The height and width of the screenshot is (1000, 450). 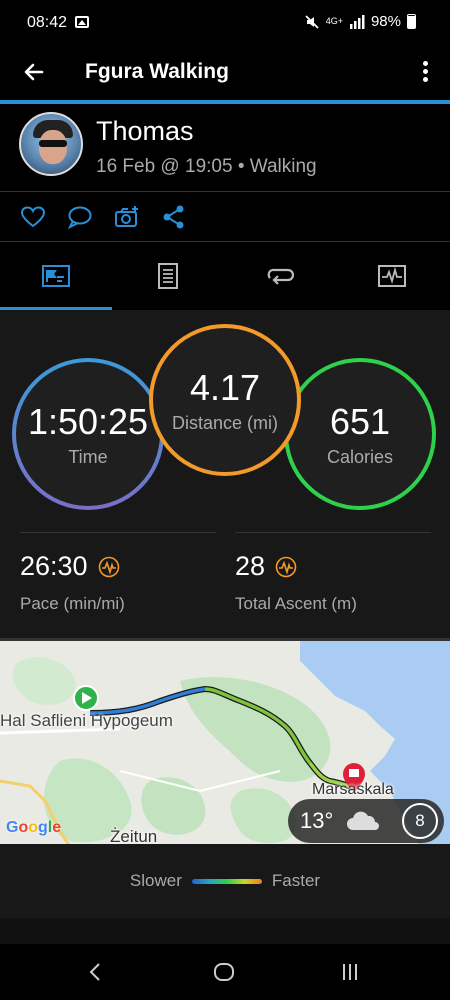 I want to click on nav-home-icon, so click(x=224, y=972).